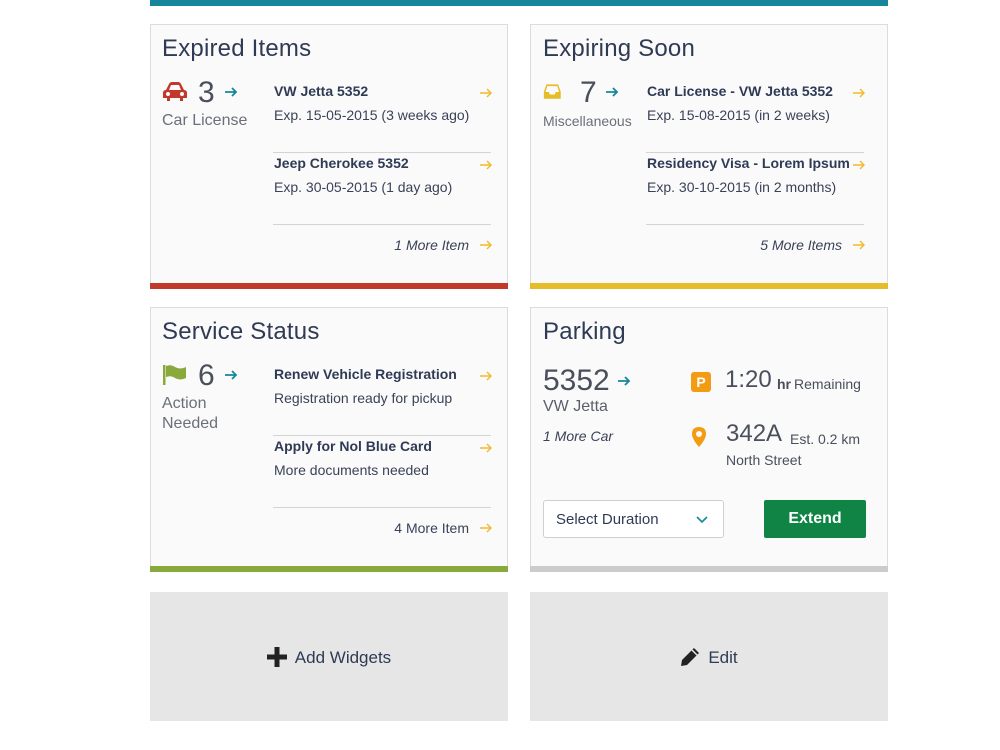 Image resolution: width=1000 pixels, height=750 pixels. I want to click on item-subtitle: Exp. 30-10-2015 (in 2 months), so click(742, 187).